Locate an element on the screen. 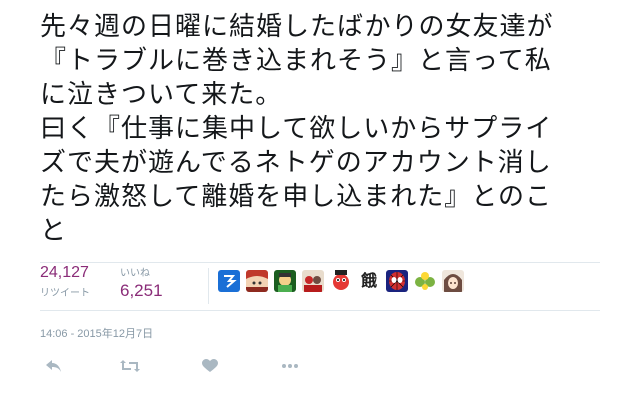 The height and width of the screenshot is (400, 640). retweet-icon is located at coordinates (130, 366).